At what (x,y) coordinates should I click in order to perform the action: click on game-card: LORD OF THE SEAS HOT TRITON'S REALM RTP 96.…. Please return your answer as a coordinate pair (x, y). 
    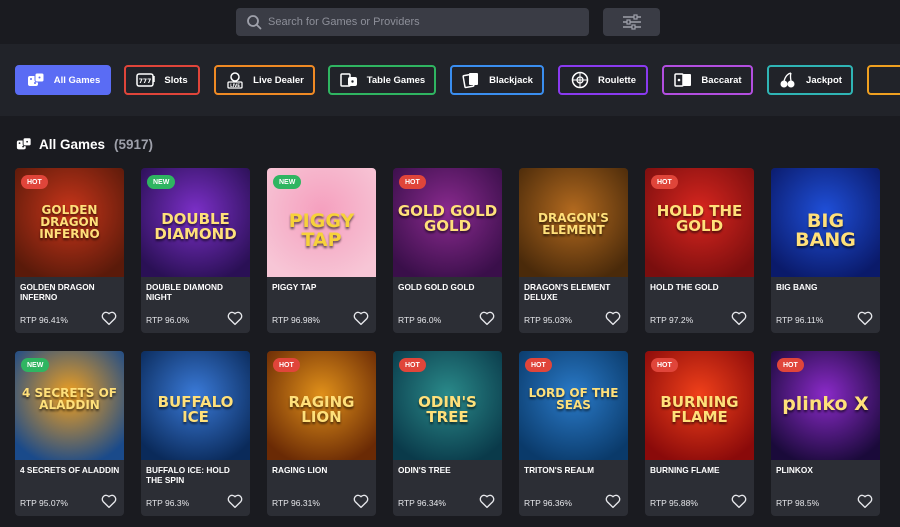
    Looking at the image, I should click on (573, 433).